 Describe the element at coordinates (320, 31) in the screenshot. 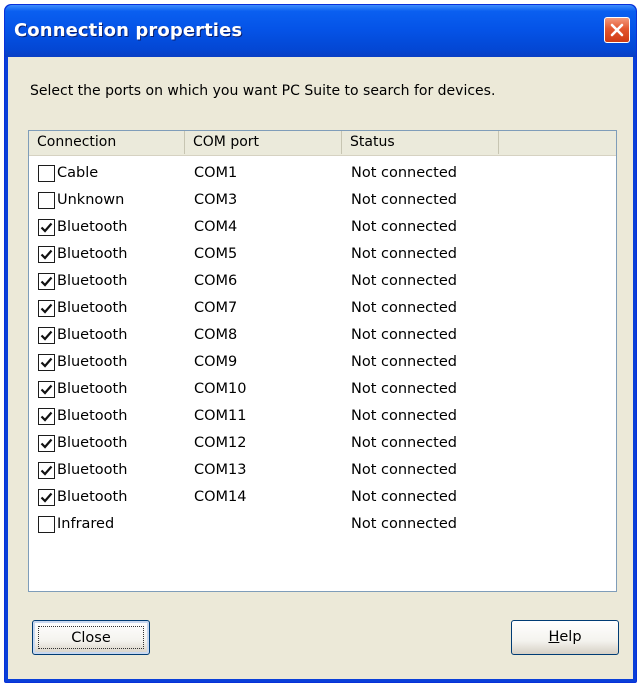

I see `title-bar: Connection properties` at that location.